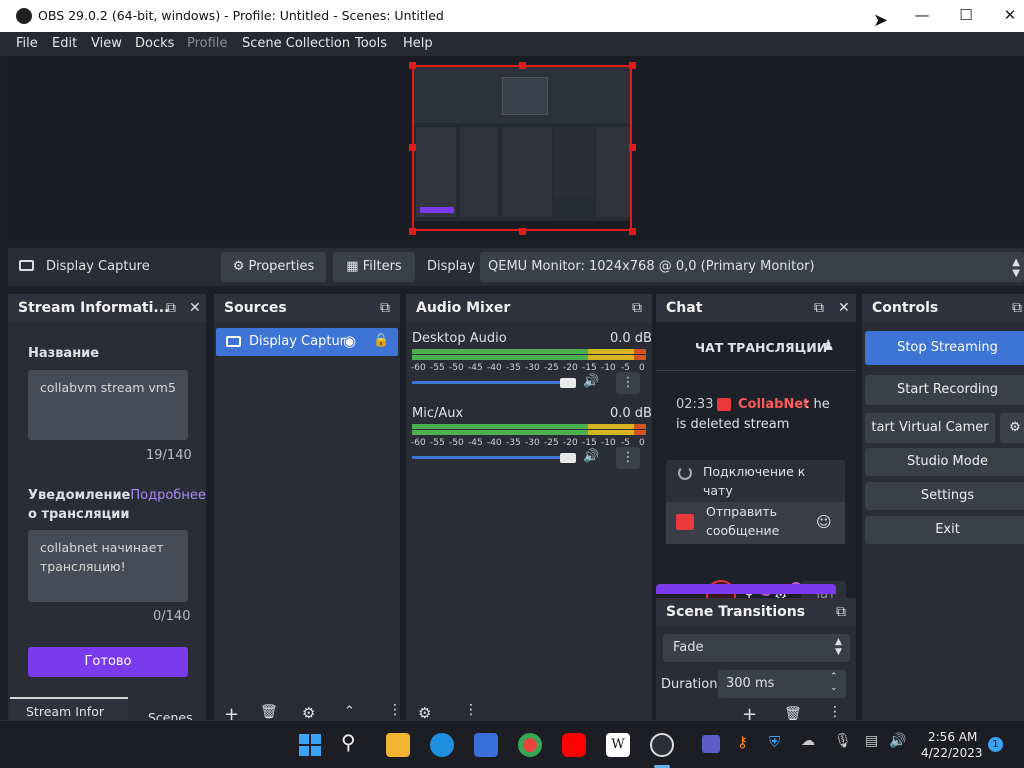  Describe the element at coordinates (952, 753) in the screenshot. I see `clock-date: 4/22/2023` at that location.